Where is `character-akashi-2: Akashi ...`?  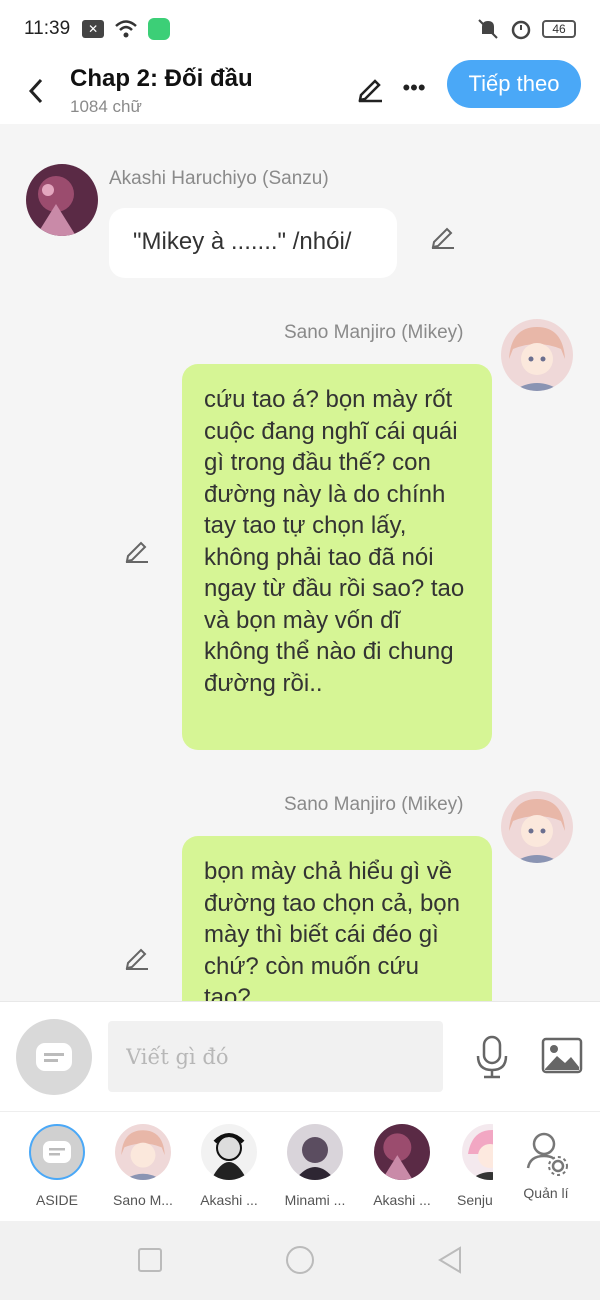
character-akashi-2: Akashi ... is located at coordinates (402, 1166).